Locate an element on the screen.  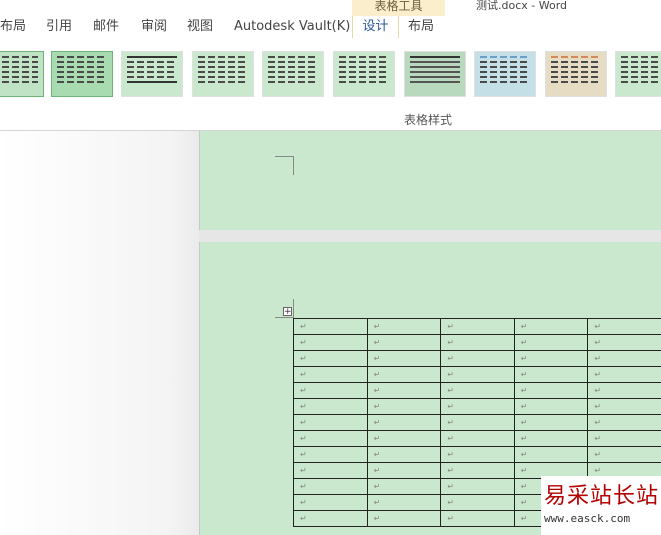
window-title: 测试.docx - Word is located at coordinates (522, 6).